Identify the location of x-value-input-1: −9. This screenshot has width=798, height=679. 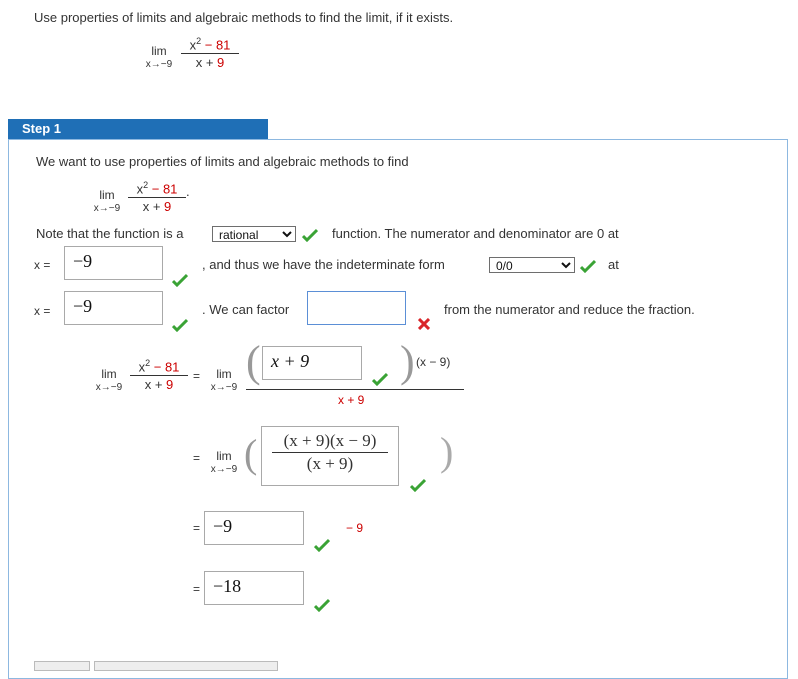
(113, 263).